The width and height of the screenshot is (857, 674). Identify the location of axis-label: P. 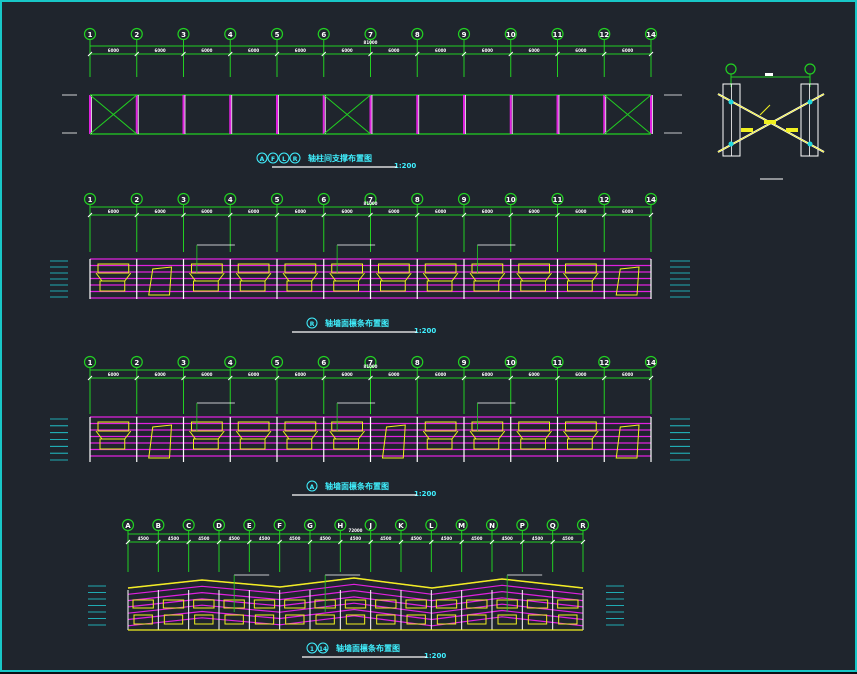
(522, 526).